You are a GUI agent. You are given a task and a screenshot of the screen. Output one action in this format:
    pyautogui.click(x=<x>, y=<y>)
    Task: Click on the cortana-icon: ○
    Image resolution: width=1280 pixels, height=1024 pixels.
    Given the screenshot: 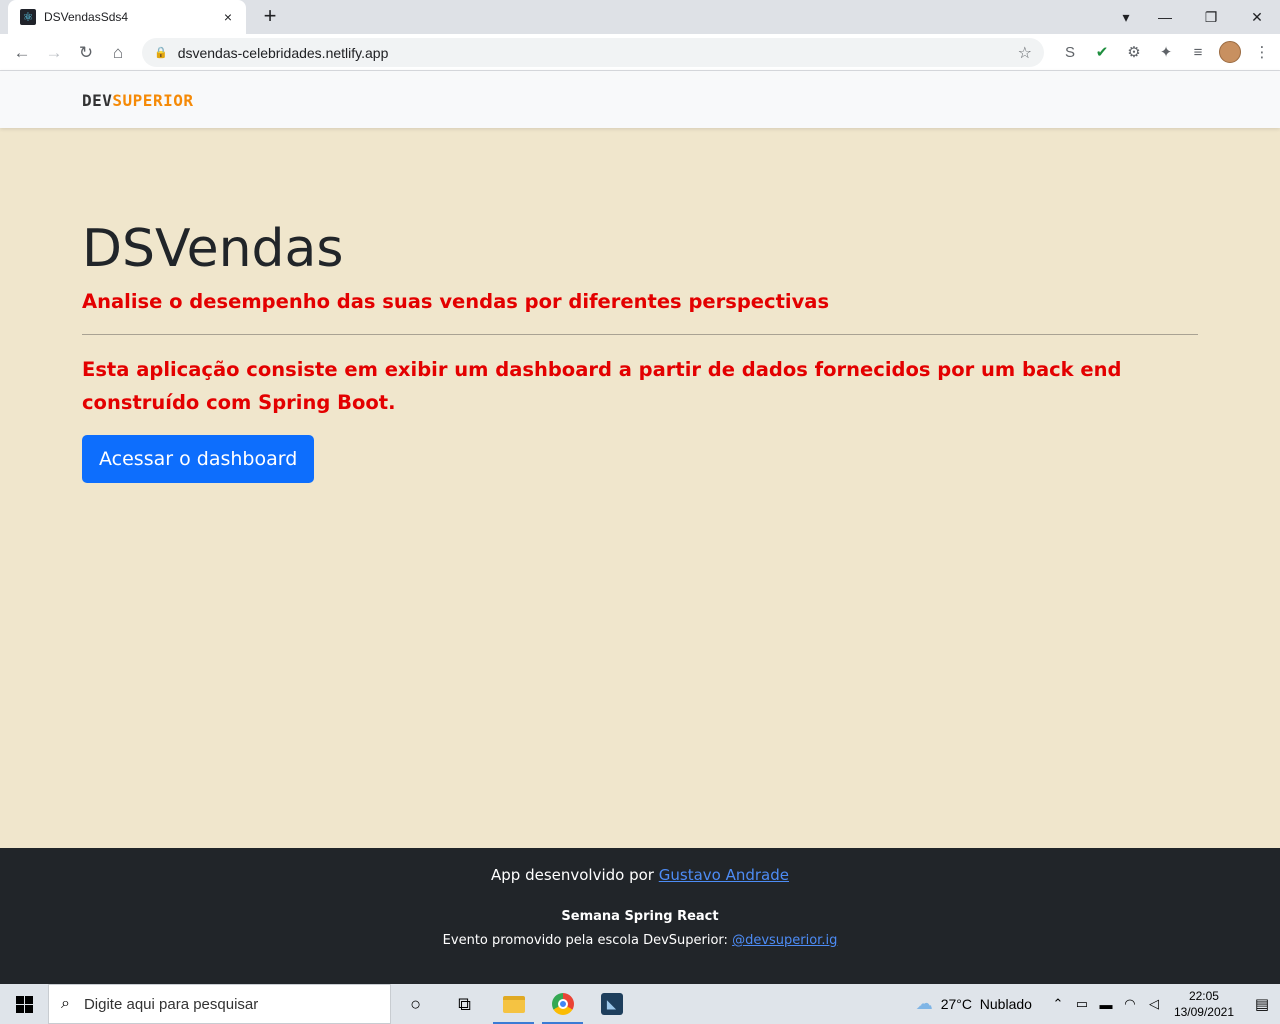 What is the action you would take?
    pyautogui.click(x=415, y=1004)
    